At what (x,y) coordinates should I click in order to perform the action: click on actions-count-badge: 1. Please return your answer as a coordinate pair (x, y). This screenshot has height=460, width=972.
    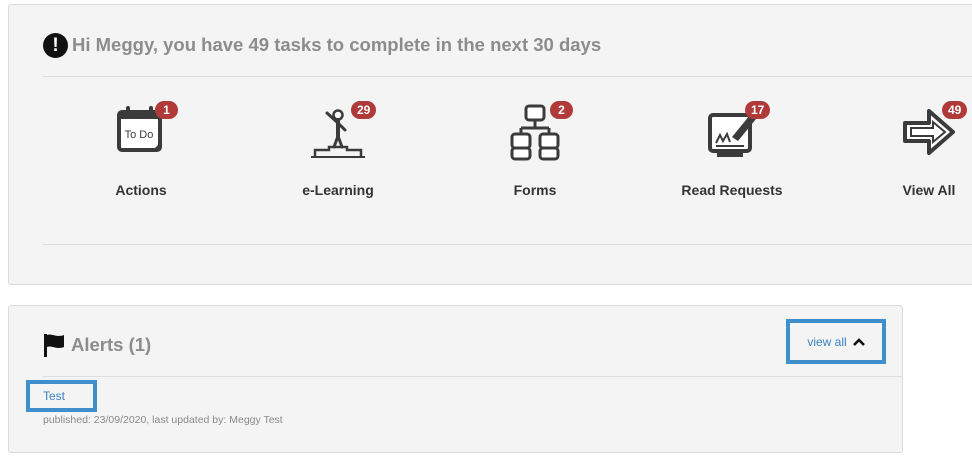
    Looking at the image, I should click on (166, 110).